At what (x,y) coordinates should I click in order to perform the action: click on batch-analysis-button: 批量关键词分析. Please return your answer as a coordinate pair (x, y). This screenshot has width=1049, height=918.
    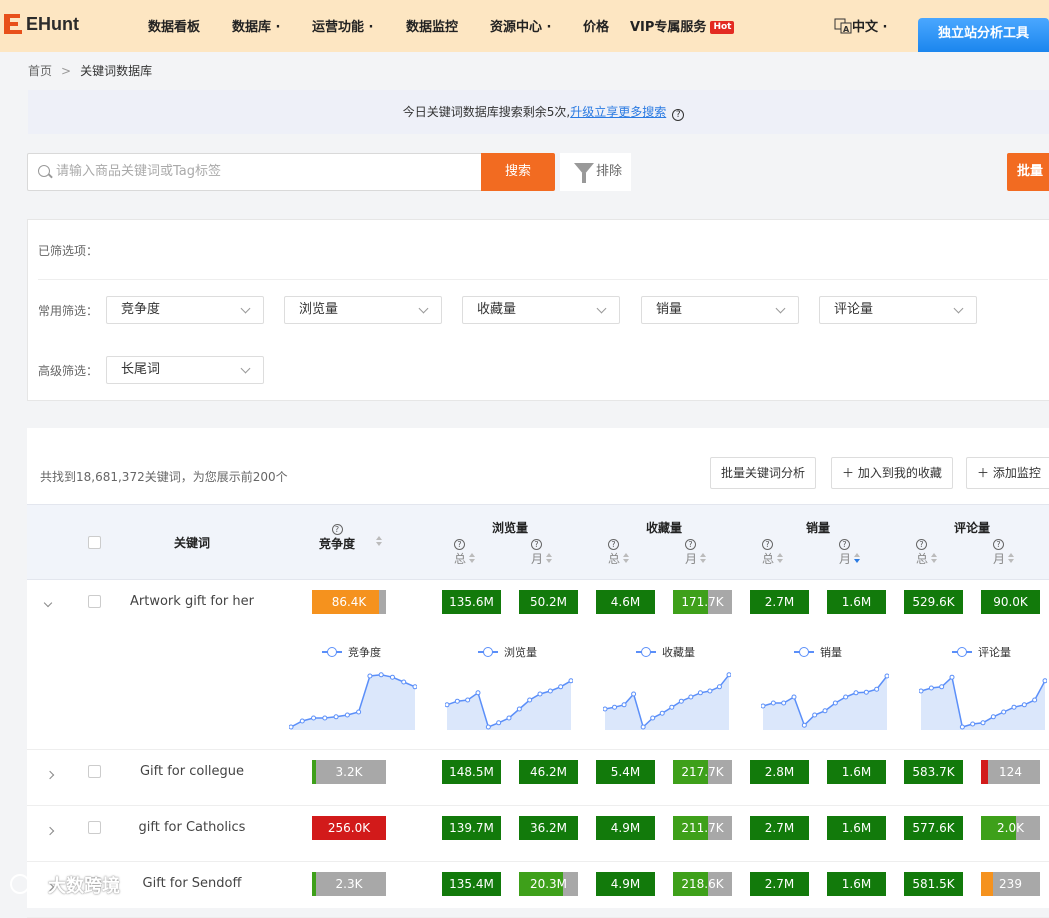
    Looking at the image, I should click on (763, 473).